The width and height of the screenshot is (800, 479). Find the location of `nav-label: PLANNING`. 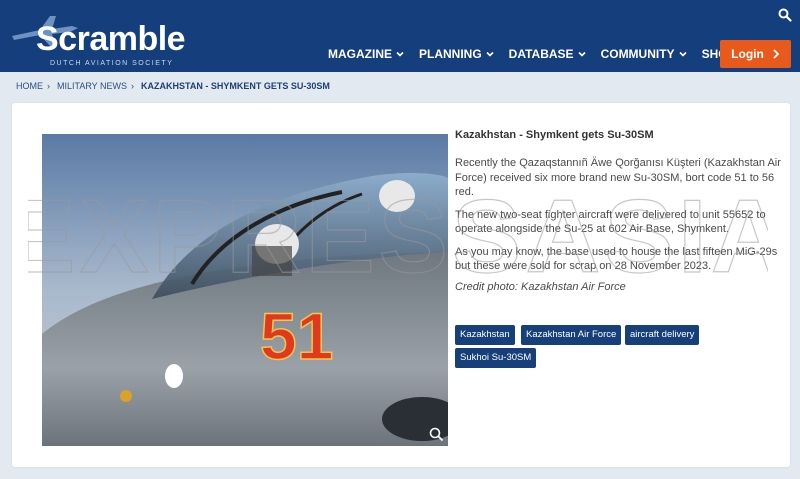

nav-label: PLANNING is located at coordinates (450, 54).